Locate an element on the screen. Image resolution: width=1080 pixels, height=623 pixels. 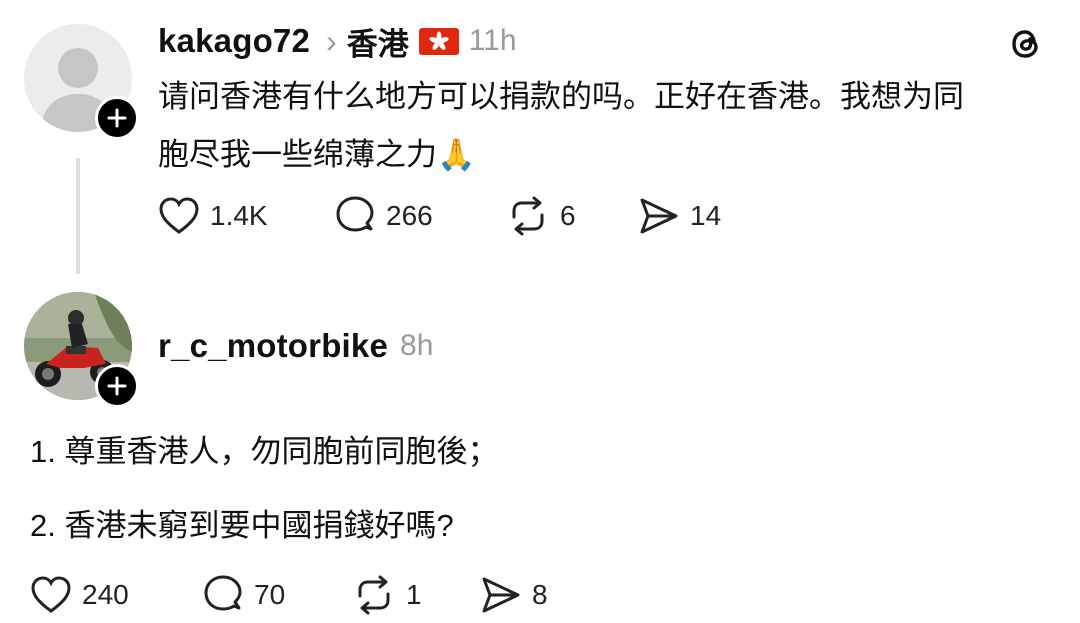
reply-button: 70 is located at coordinates (243, 595).